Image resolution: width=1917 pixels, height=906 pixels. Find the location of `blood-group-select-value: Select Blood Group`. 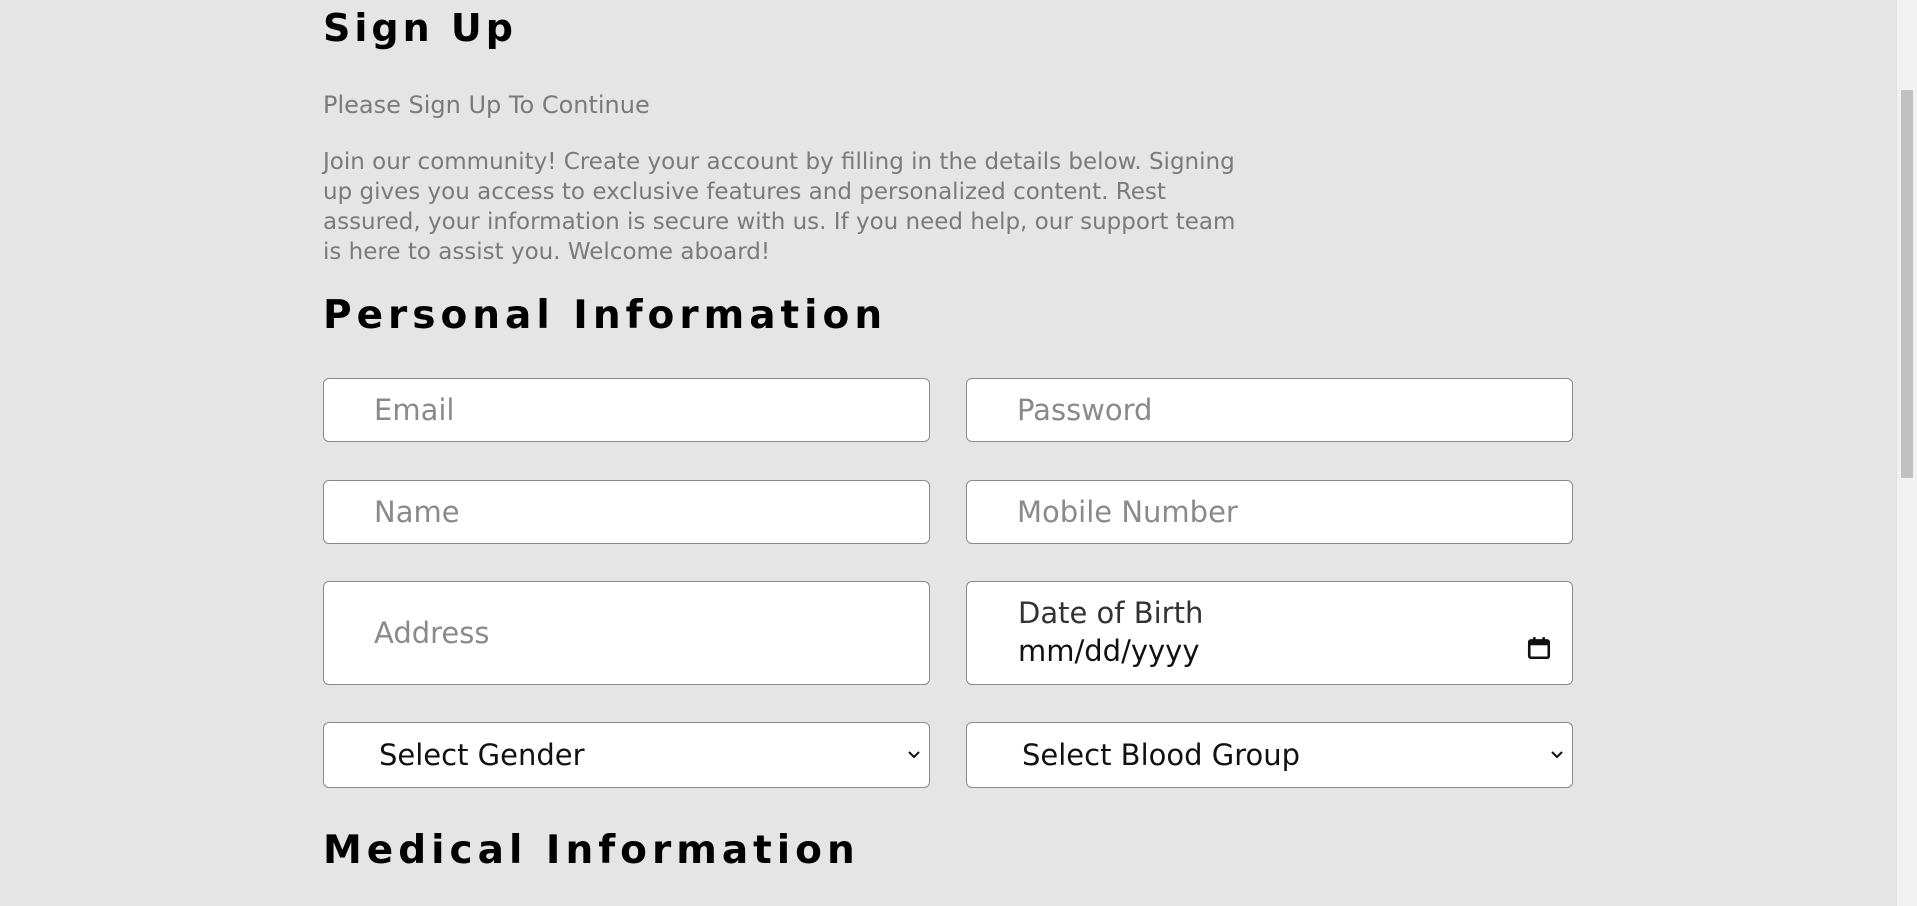

blood-group-select-value: Select Blood Group is located at coordinates (1161, 755).